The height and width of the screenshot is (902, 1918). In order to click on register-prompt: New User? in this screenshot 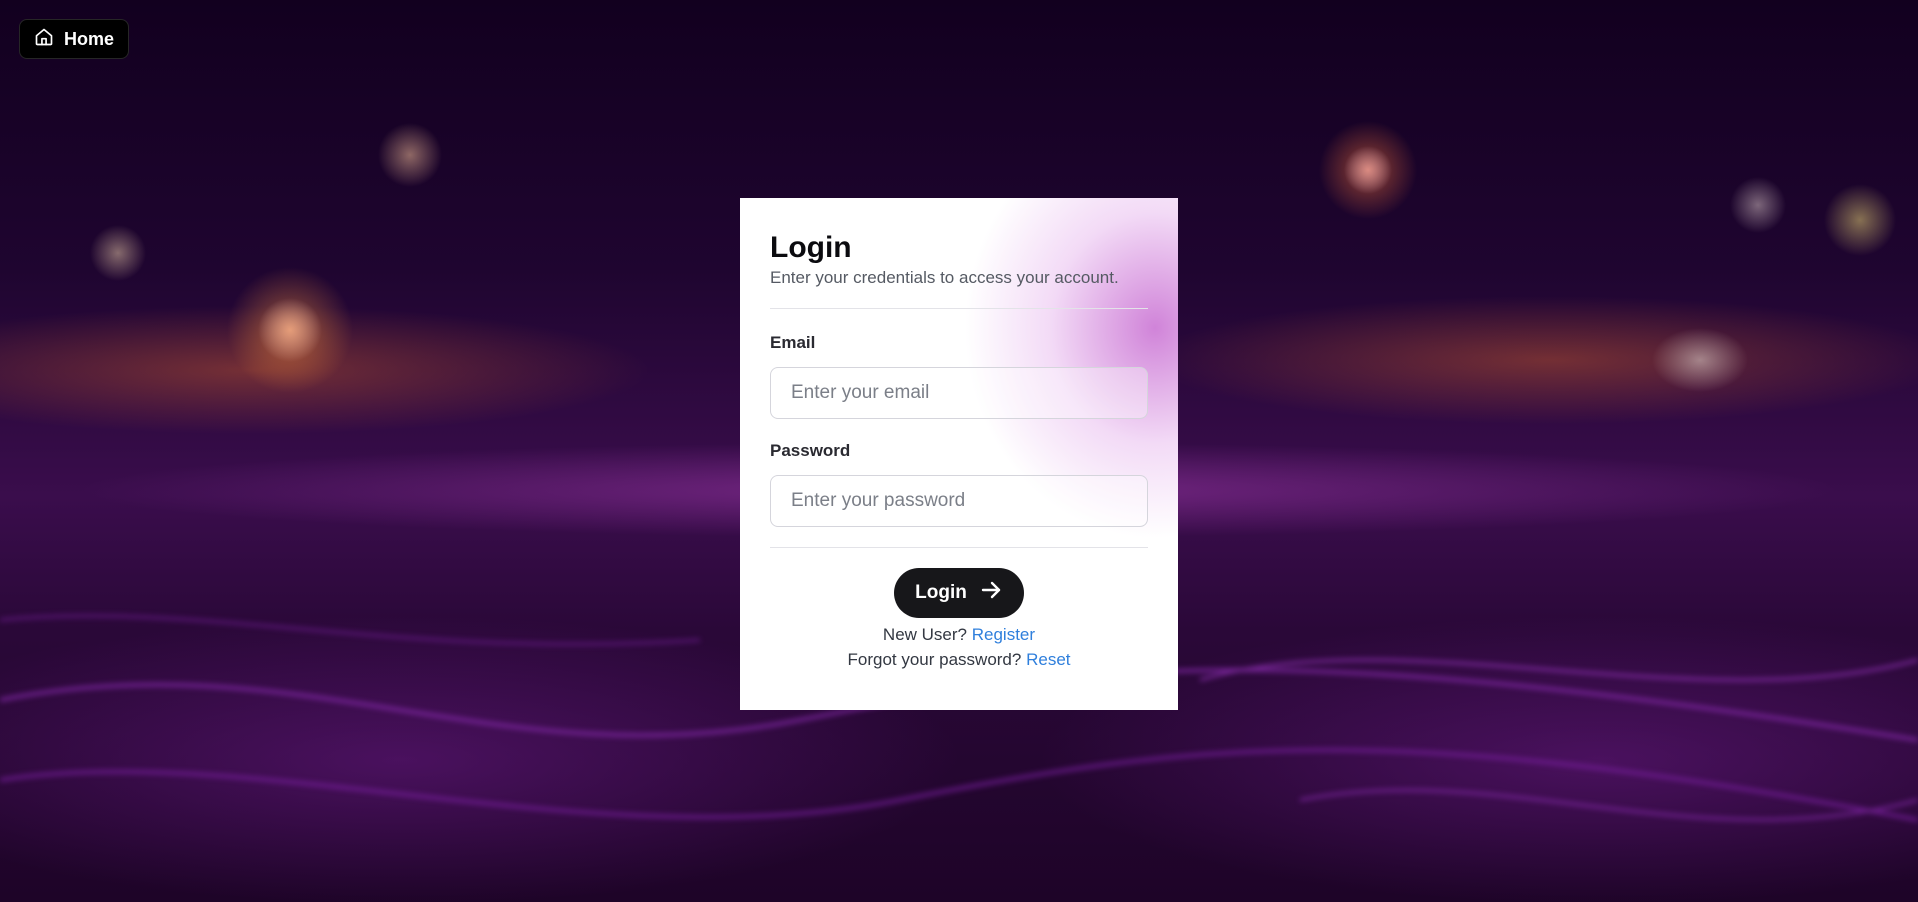, I will do `click(925, 634)`.